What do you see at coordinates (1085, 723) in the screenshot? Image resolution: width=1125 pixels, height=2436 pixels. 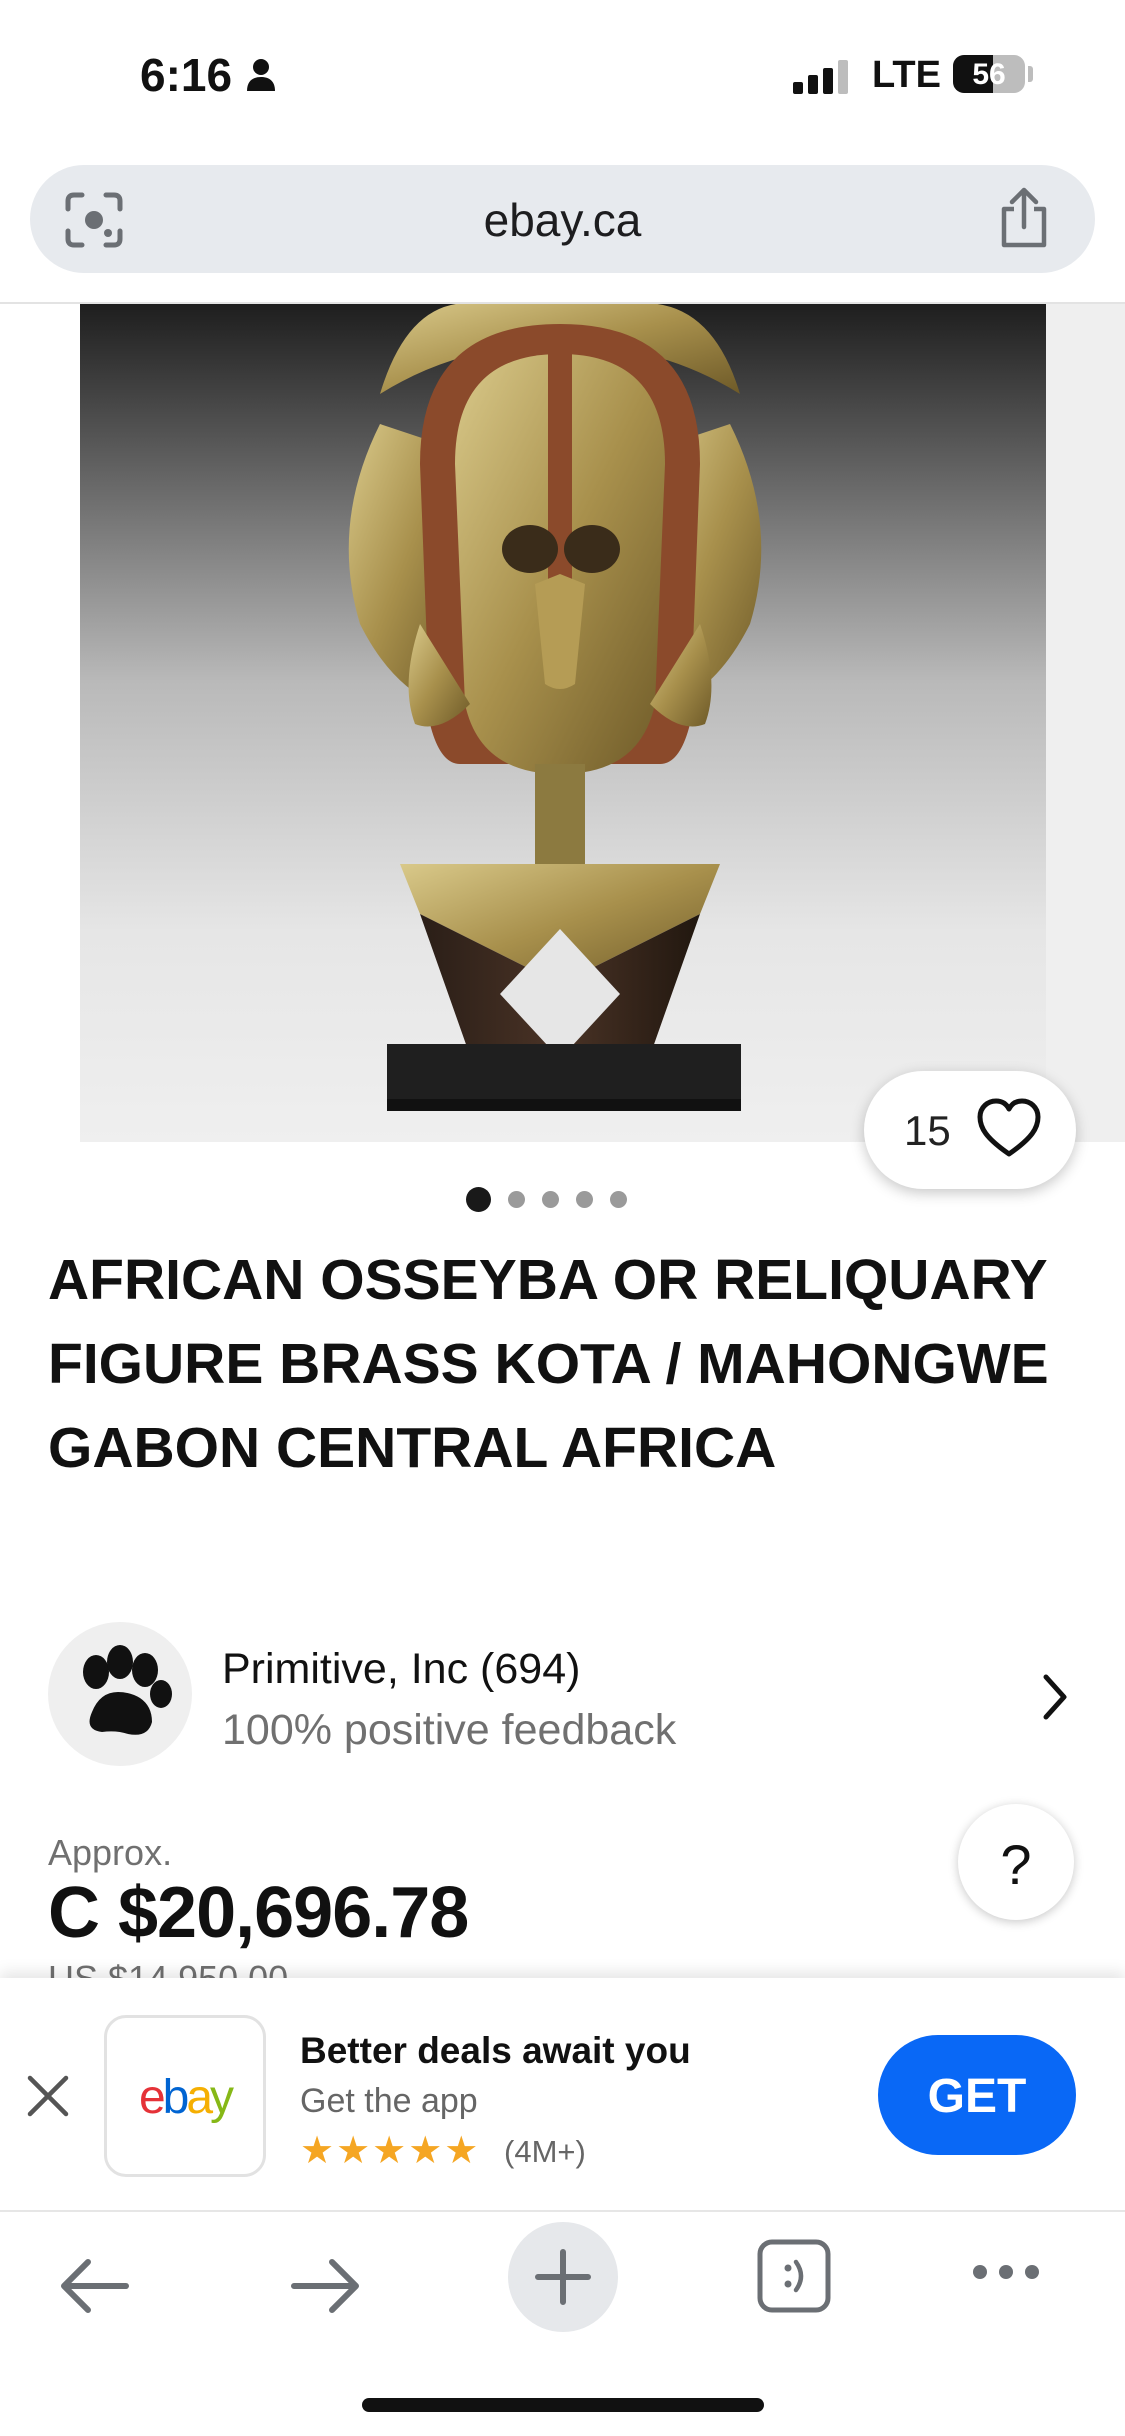 I see `next-image-peek` at bounding box center [1085, 723].